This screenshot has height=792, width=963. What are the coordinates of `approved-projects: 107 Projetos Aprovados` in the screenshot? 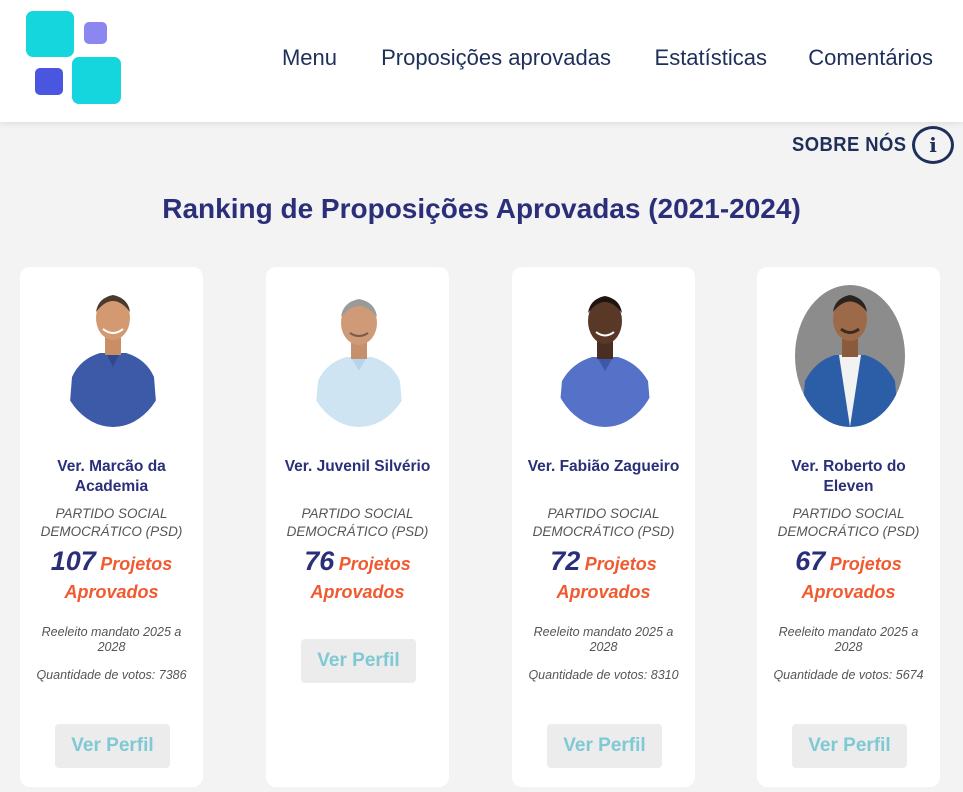 It's located at (111, 577).